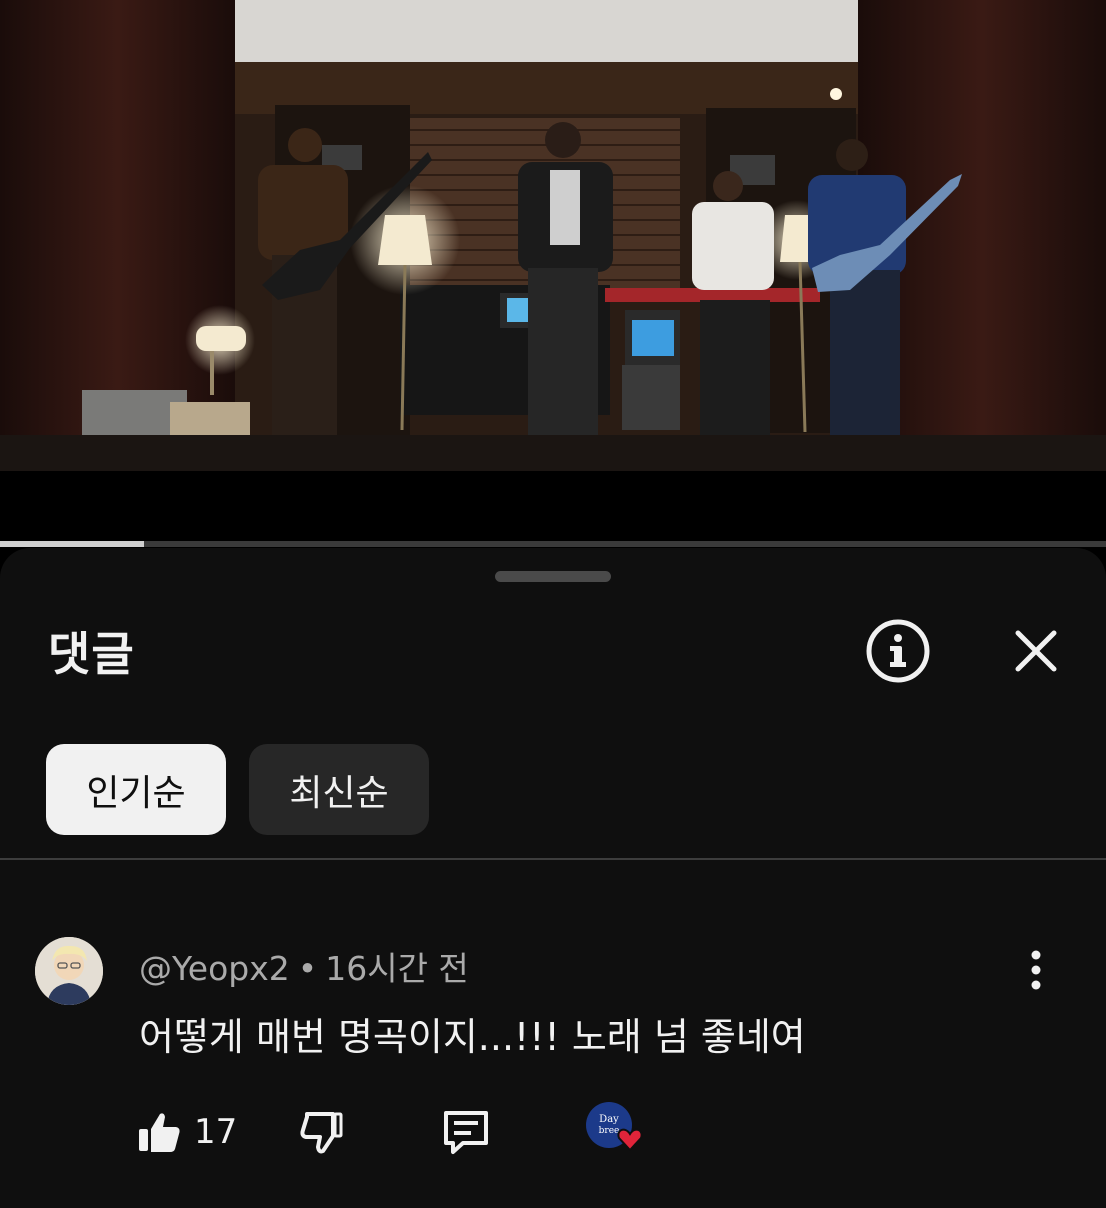 Image resolution: width=1106 pixels, height=1208 pixels. What do you see at coordinates (69, 971) in the screenshot?
I see `avatar` at bounding box center [69, 971].